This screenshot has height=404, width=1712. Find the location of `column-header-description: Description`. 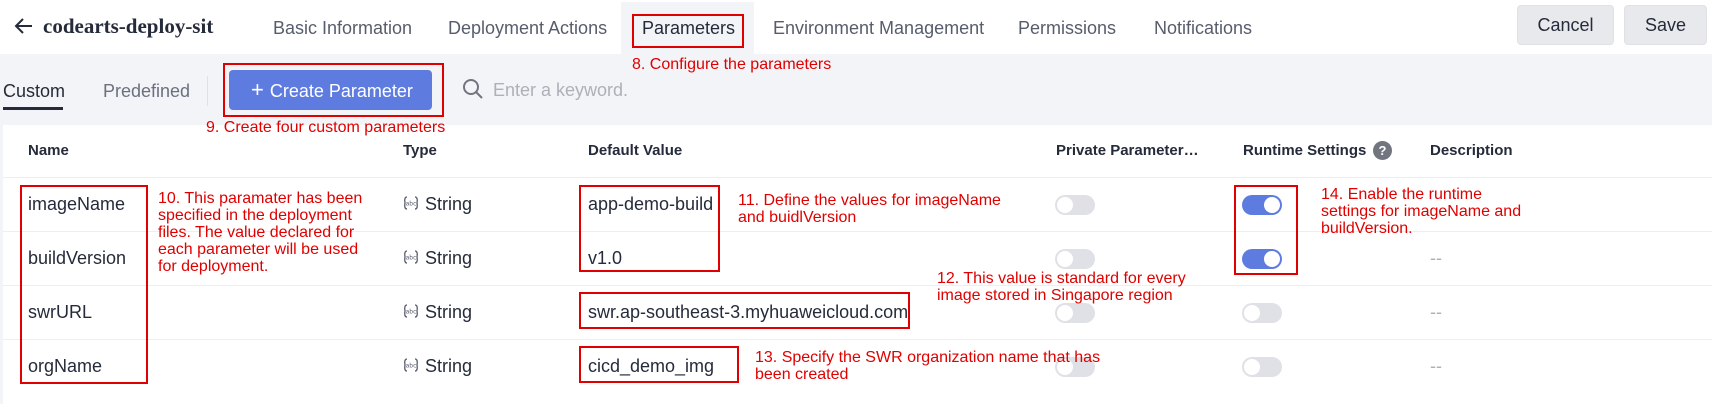

column-header-description: Description is located at coordinates (1471, 150).